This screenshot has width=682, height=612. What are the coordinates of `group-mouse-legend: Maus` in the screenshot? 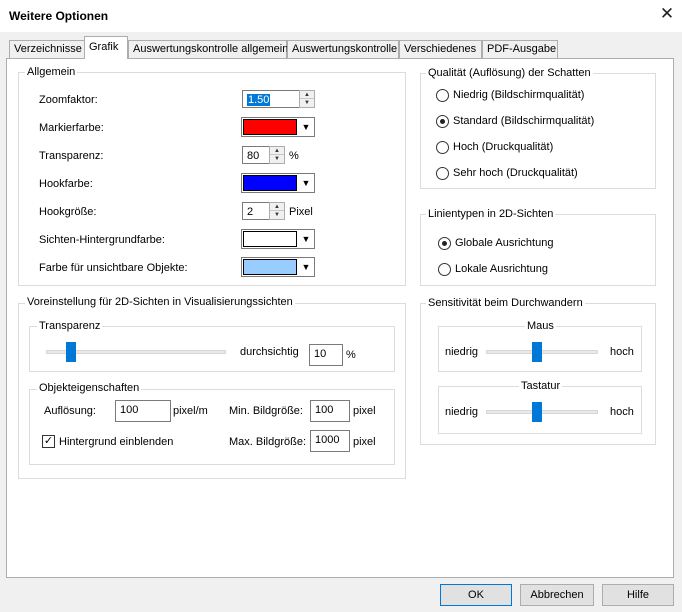 It's located at (540, 326).